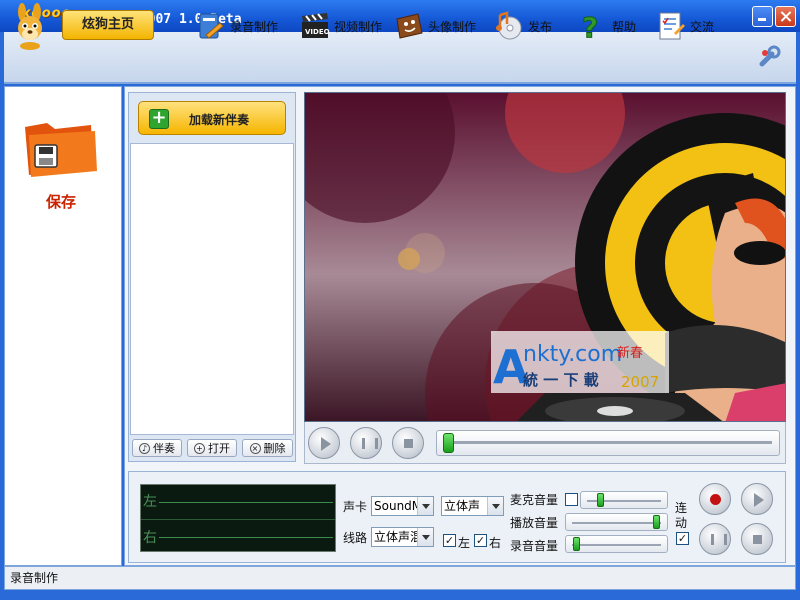 Image resolution: width=800 pixels, height=600 pixels. Describe the element at coordinates (219, 448) in the screenshot. I see `open-label: 打开` at that location.